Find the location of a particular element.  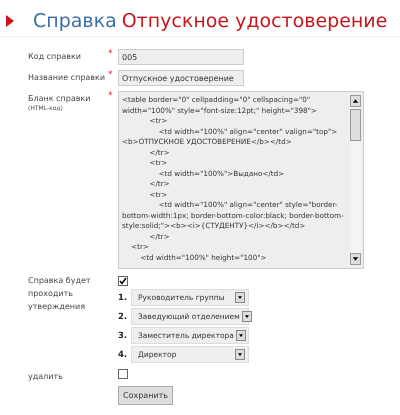

input-field: Отпускное удостоверение is located at coordinates (181, 78).